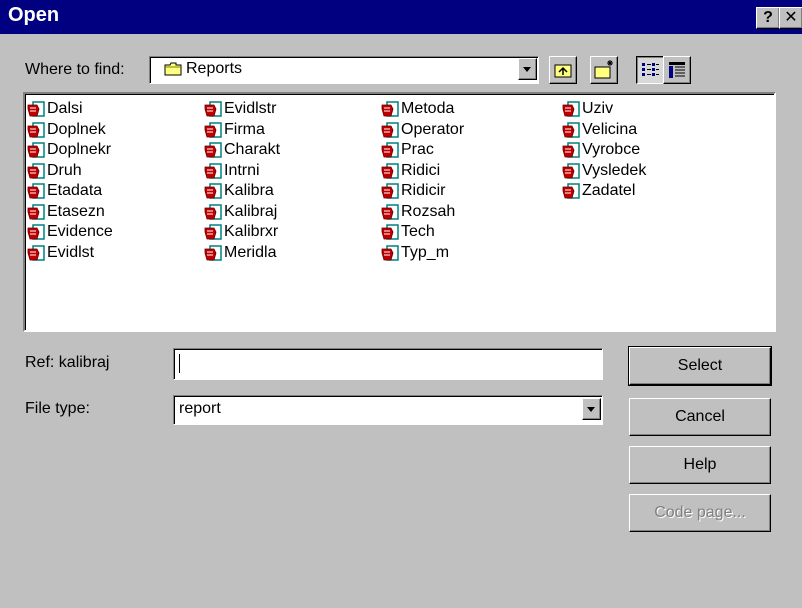 The width and height of the screenshot is (802, 608). Describe the element at coordinates (609, 190) in the screenshot. I see `file-name: Zadatel` at that location.